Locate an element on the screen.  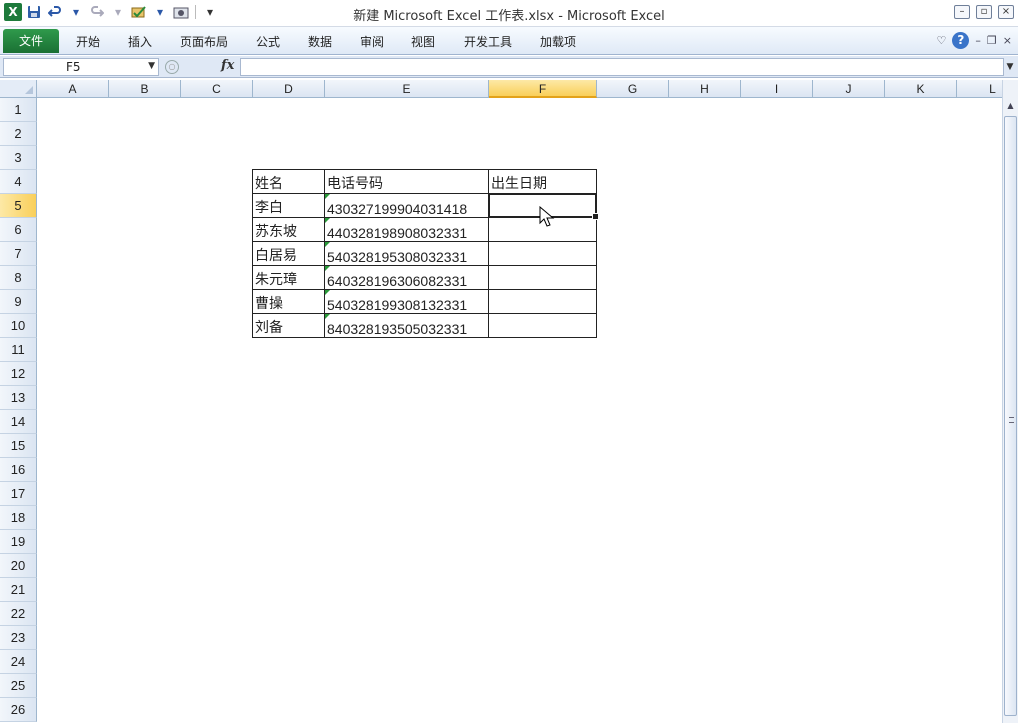
workbook-minimize-icon: – is located at coordinates (978, 40).